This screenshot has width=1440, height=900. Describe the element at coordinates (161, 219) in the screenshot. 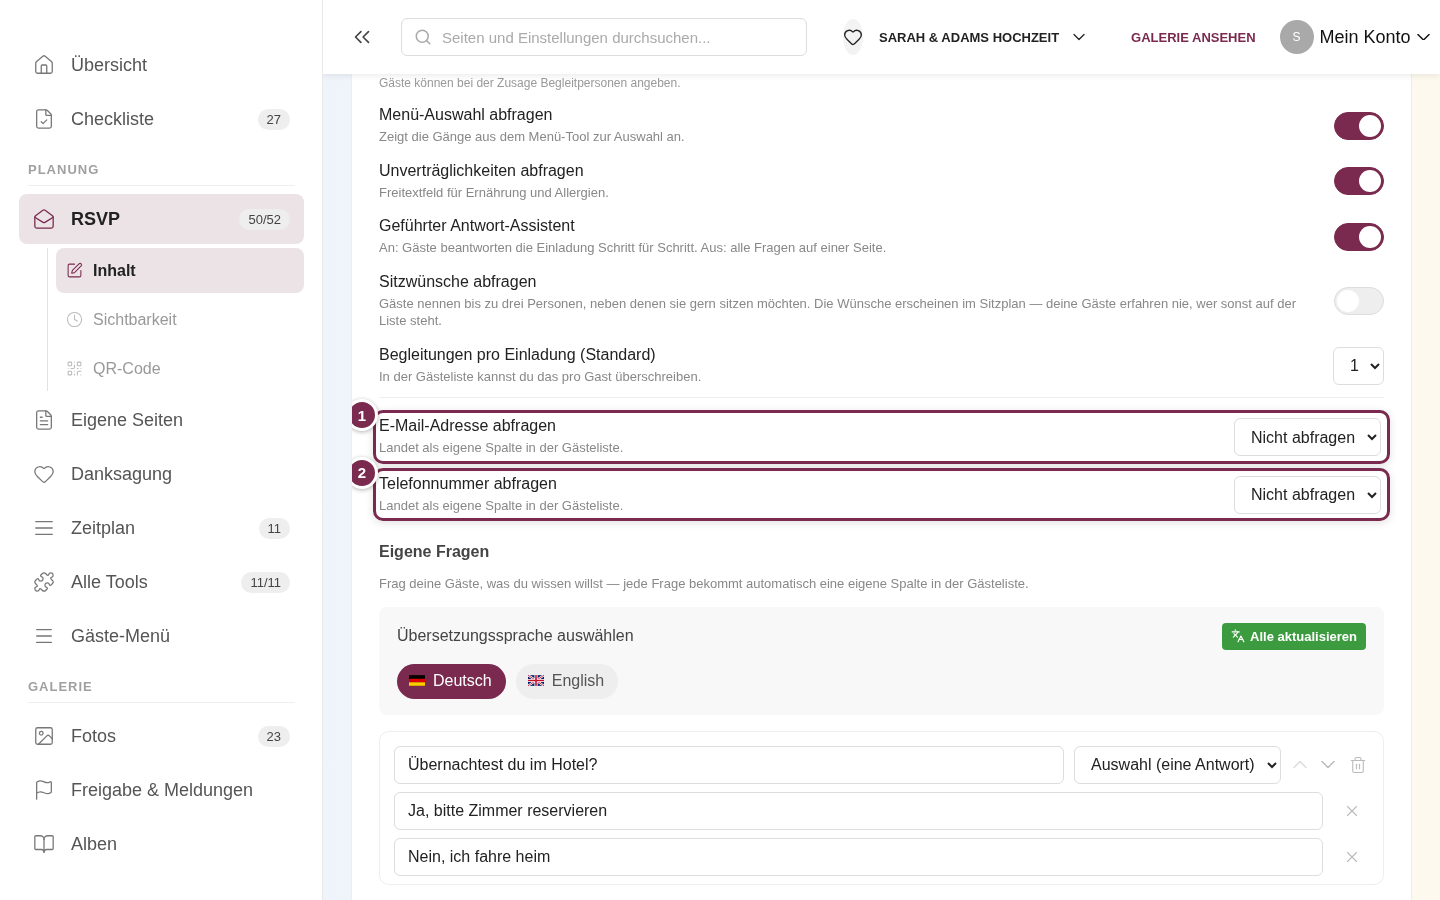

I see `sidebar-item: RSVP 50/52` at that location.